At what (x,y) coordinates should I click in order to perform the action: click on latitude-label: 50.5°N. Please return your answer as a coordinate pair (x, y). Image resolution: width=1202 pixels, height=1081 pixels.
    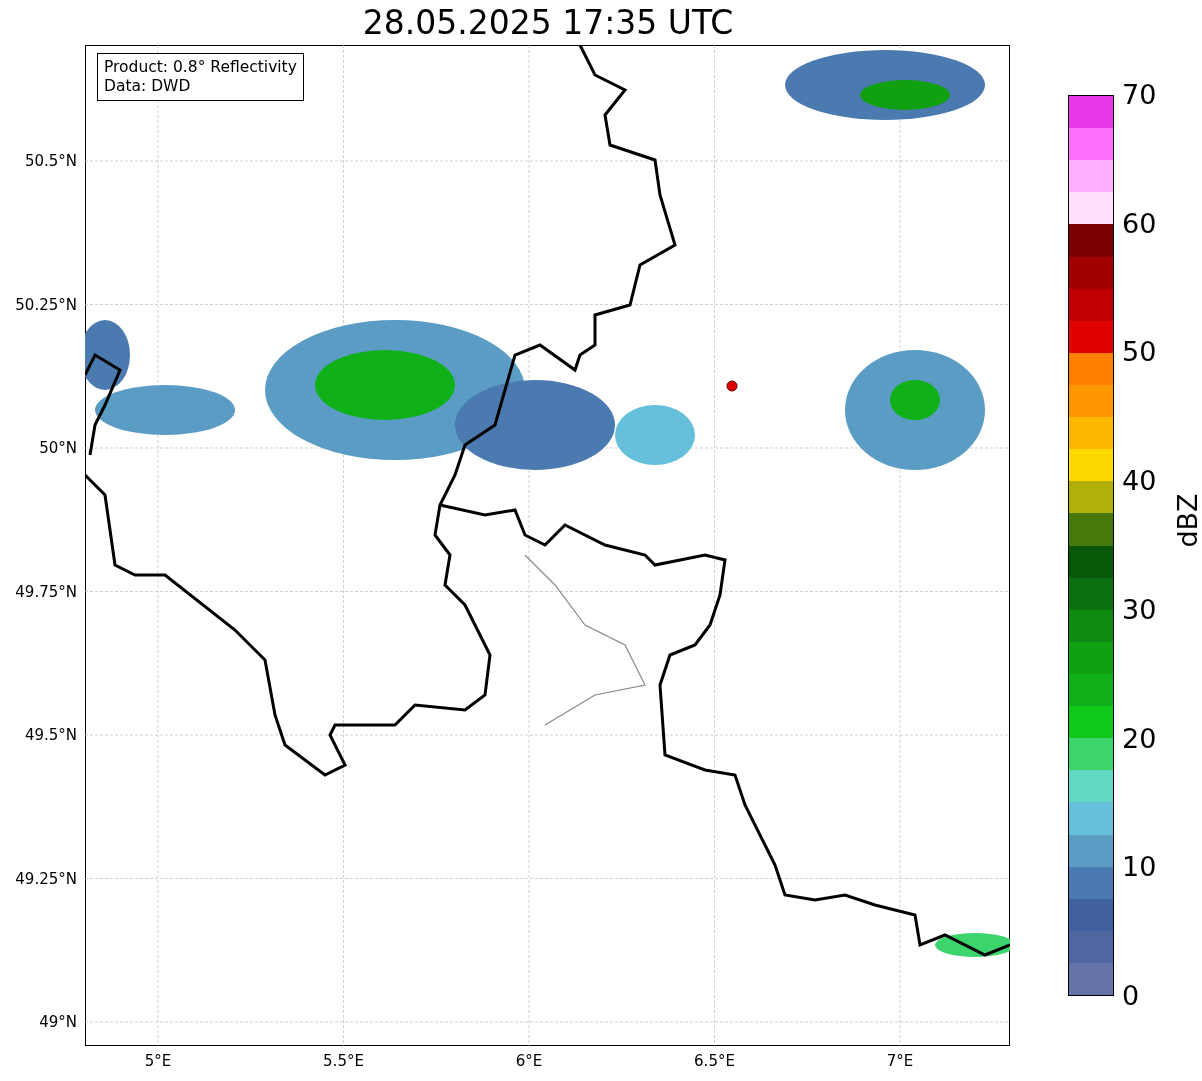
    Looking at the image, I should click on (50, 161).